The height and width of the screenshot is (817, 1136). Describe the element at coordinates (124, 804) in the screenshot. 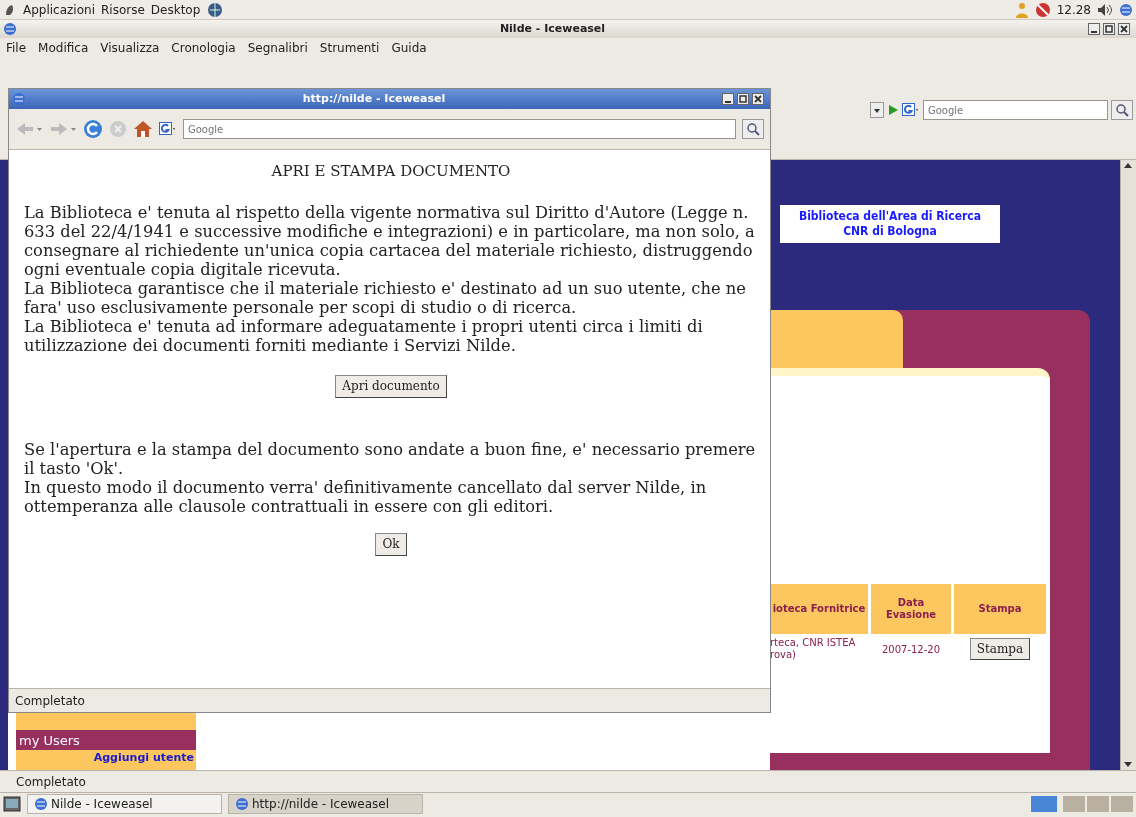

I see `taskbar-button: Nilde - Iceweasel` at that location.